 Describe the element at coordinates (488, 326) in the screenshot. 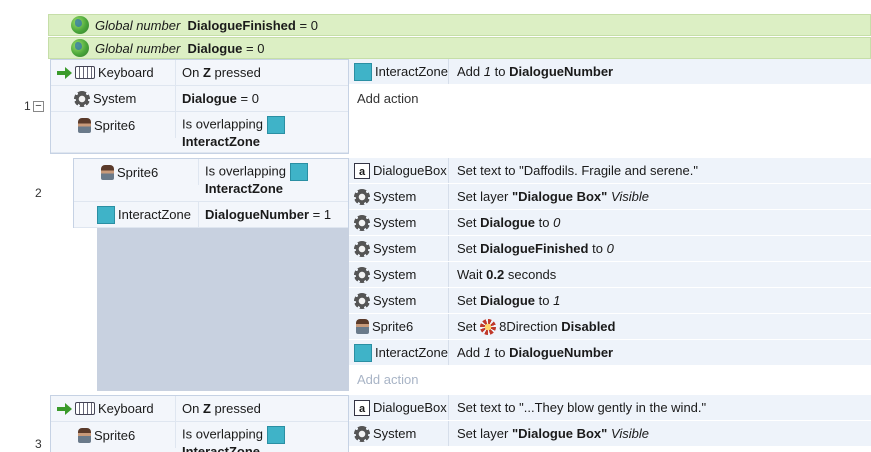

I see `8direction-behavior-icon` at that location.